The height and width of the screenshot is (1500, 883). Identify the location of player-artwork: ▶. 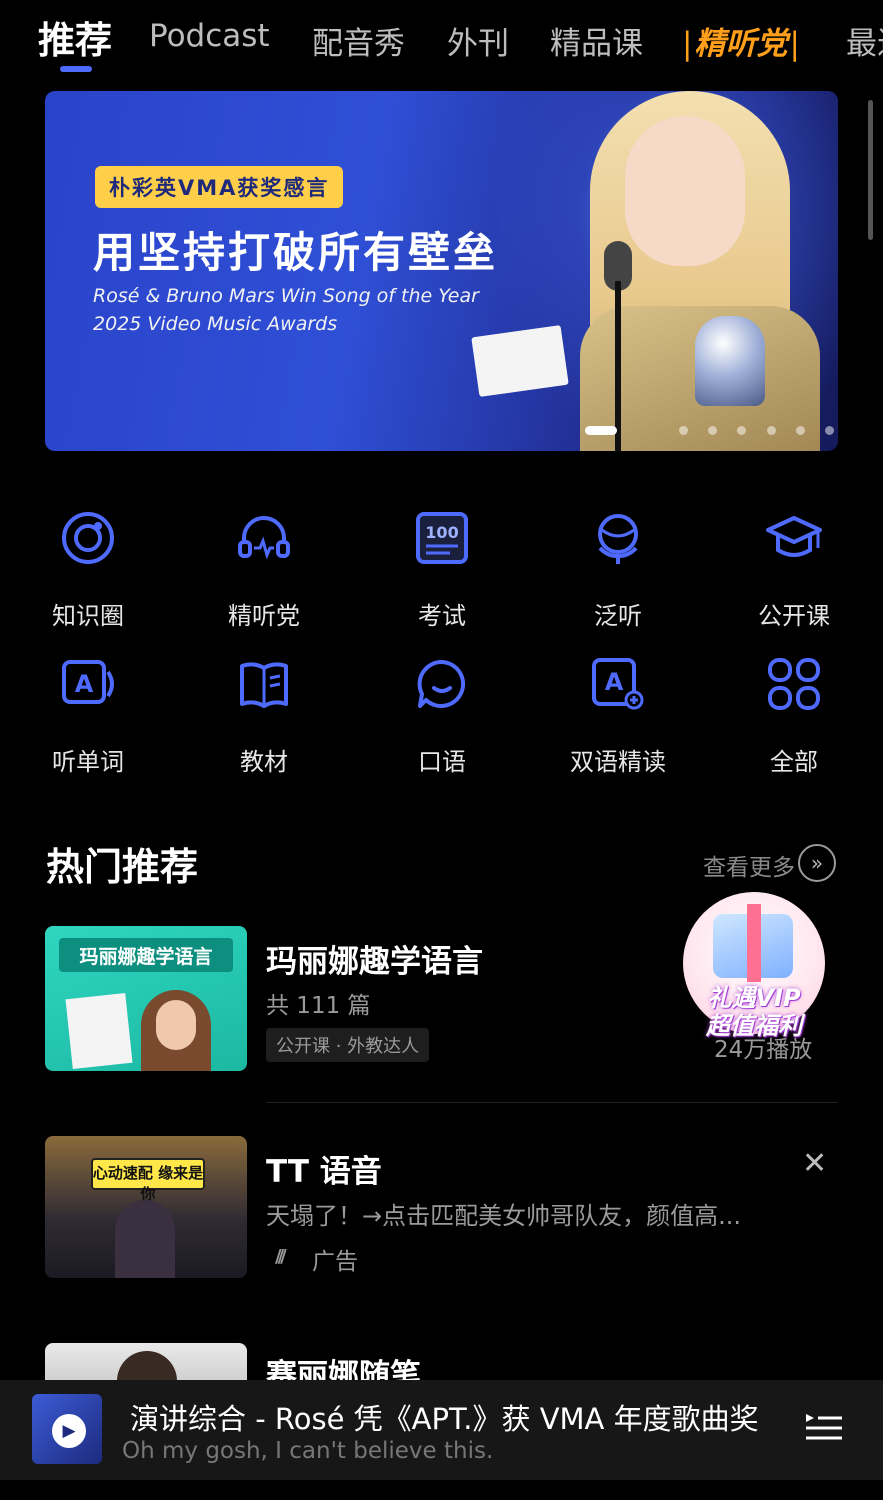
(67, 1429).